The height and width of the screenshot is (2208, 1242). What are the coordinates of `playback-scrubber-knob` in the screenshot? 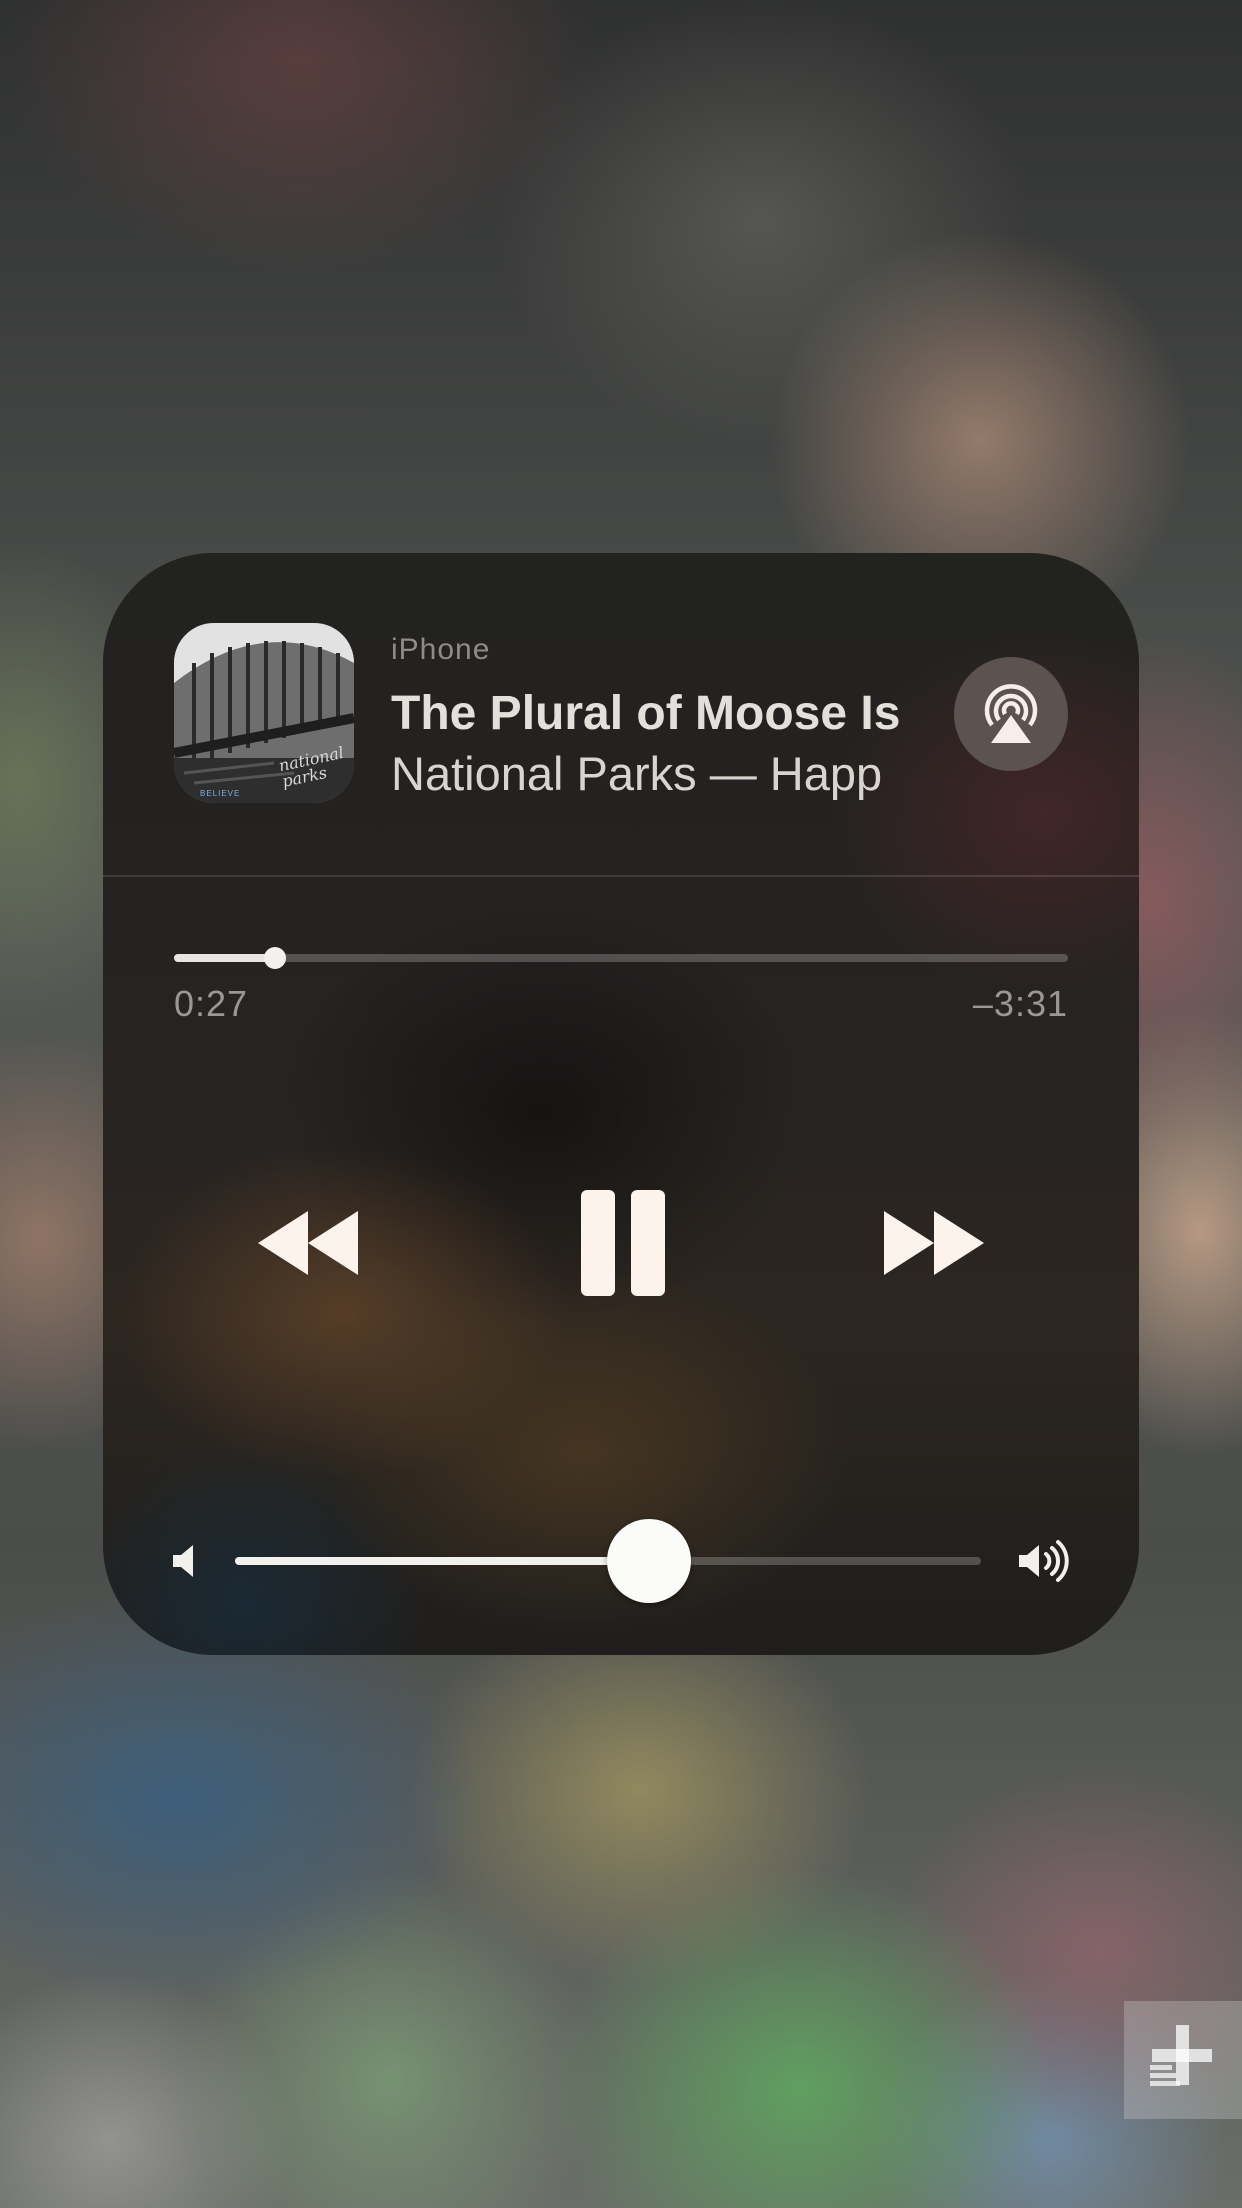 It's located at (275, 958).